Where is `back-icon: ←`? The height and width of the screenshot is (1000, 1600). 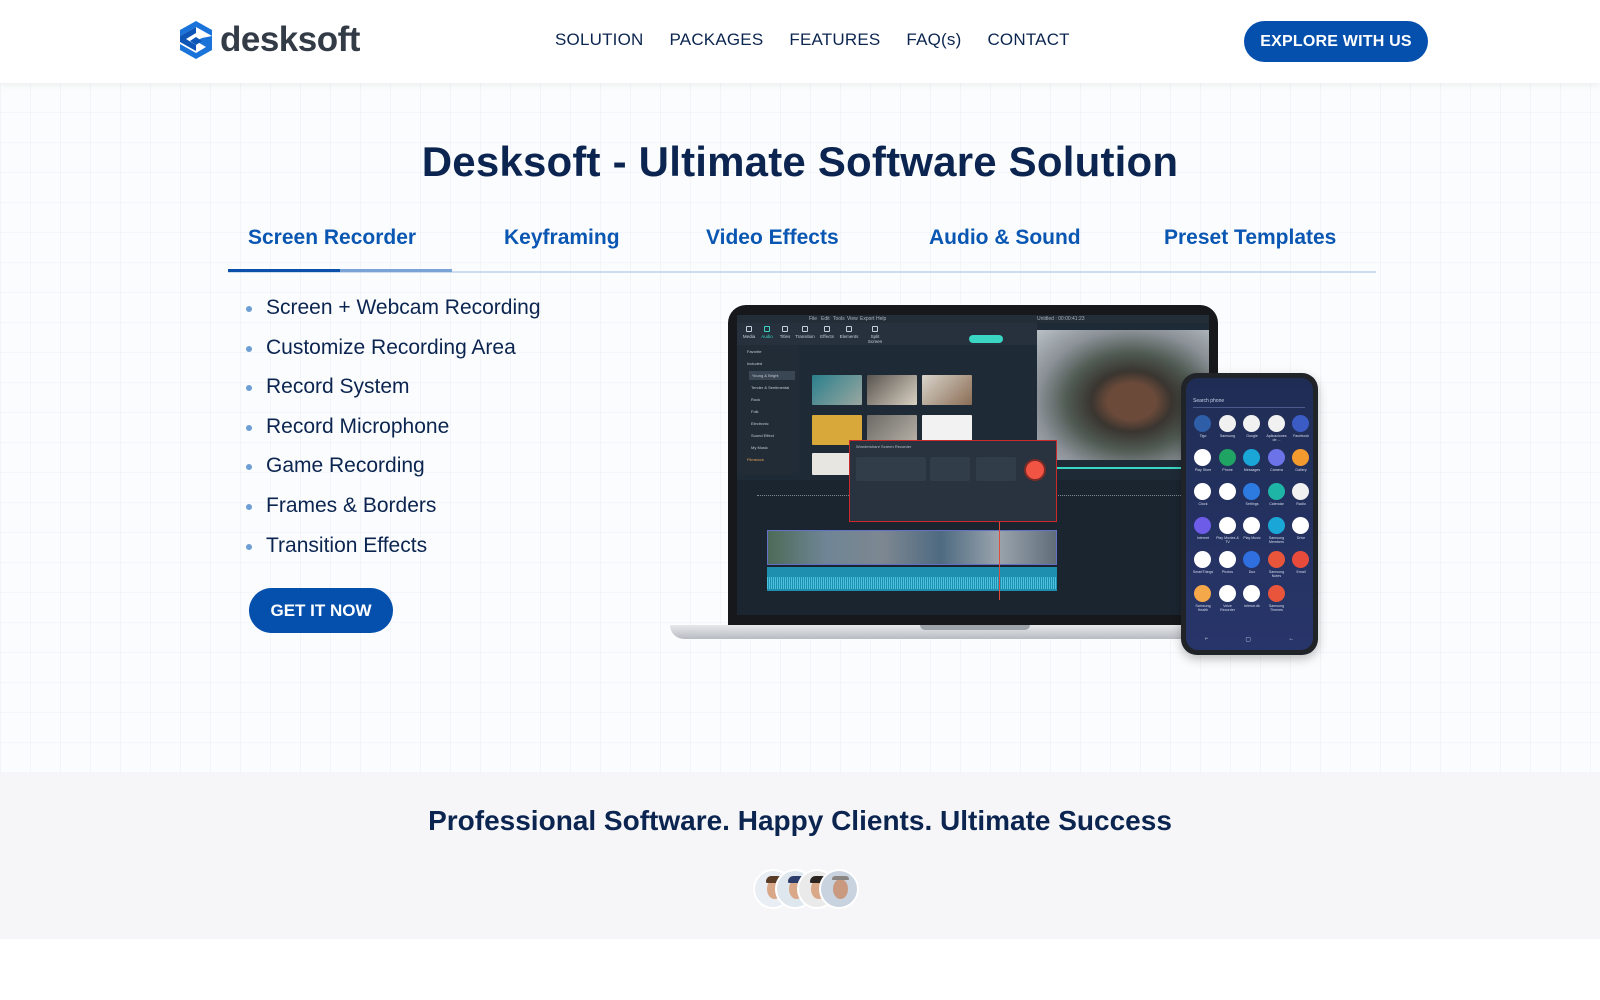
back-icon: ← is located at coordinates (1291, 639).